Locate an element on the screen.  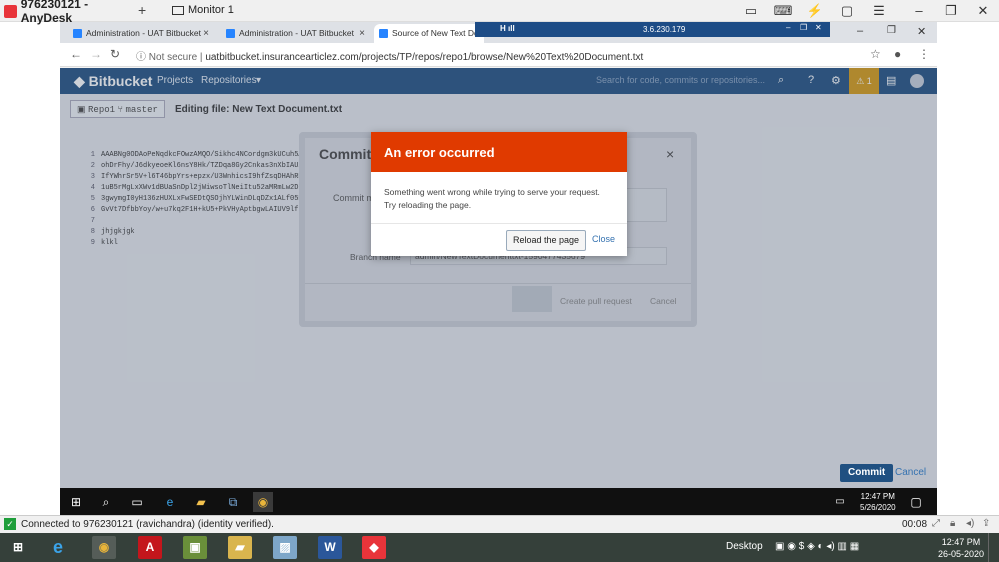
resize-icon: ⤢ is located at coordinates (936, 523).